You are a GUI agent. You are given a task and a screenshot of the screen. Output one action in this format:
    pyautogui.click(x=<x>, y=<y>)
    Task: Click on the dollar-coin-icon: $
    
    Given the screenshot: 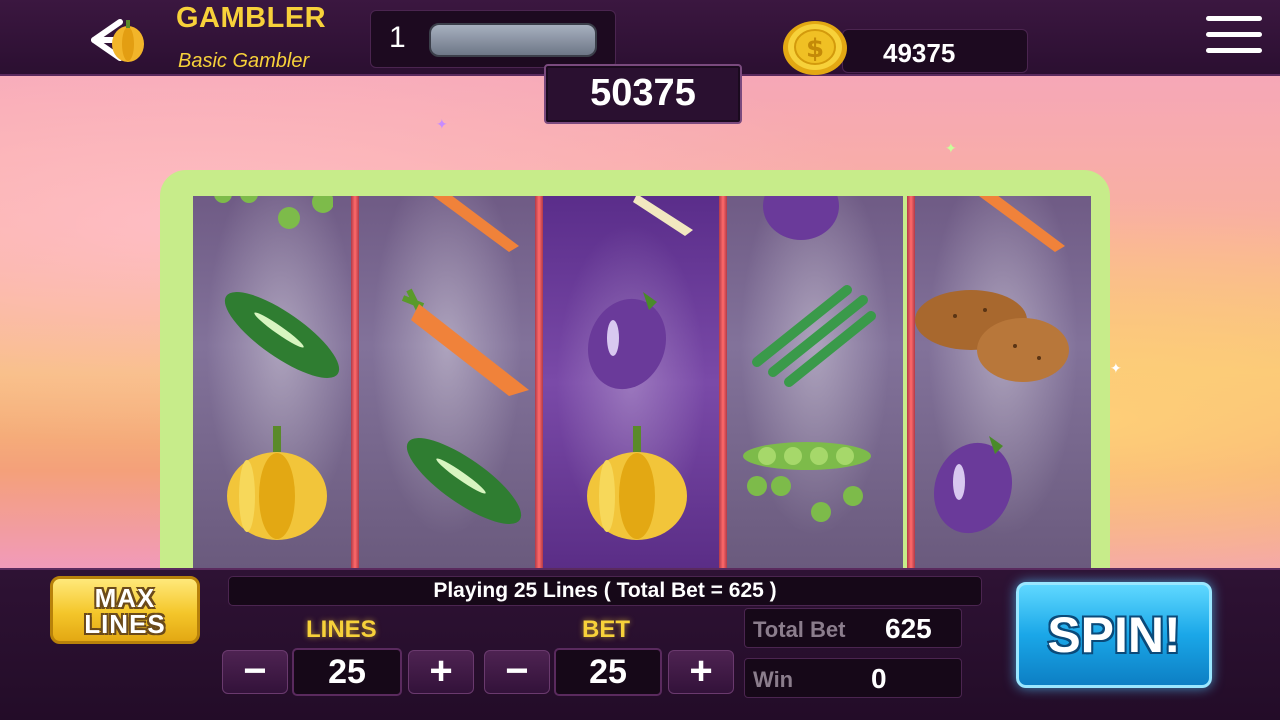 What is the action you would take?
    pyautogui.click(x=815, y=48)
    